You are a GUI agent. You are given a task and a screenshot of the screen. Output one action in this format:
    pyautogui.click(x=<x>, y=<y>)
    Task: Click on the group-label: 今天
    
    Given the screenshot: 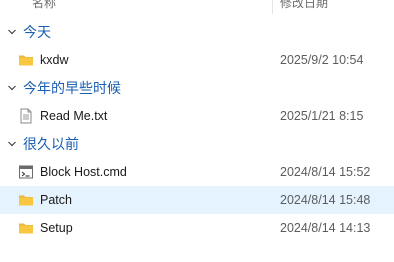 What is the action you would take?
    pyautogui.click(x=37, y=32)
    